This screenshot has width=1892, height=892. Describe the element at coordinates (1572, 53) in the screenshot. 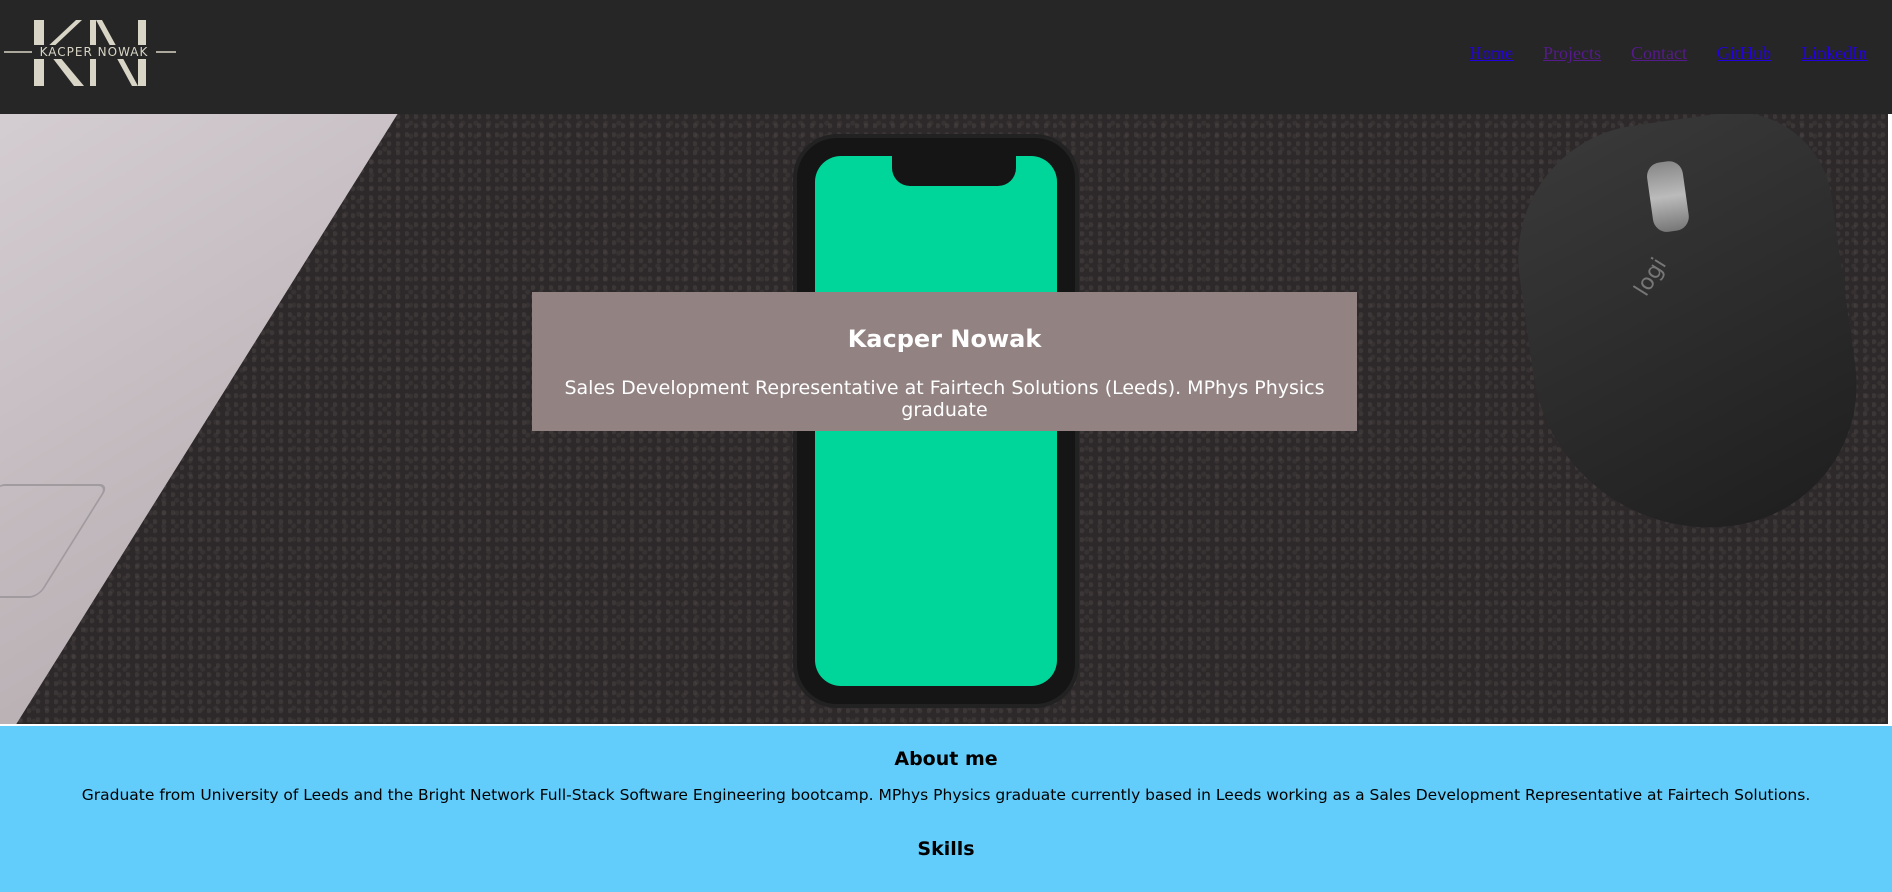

I see `nav-projects-link: Projects` at that location.